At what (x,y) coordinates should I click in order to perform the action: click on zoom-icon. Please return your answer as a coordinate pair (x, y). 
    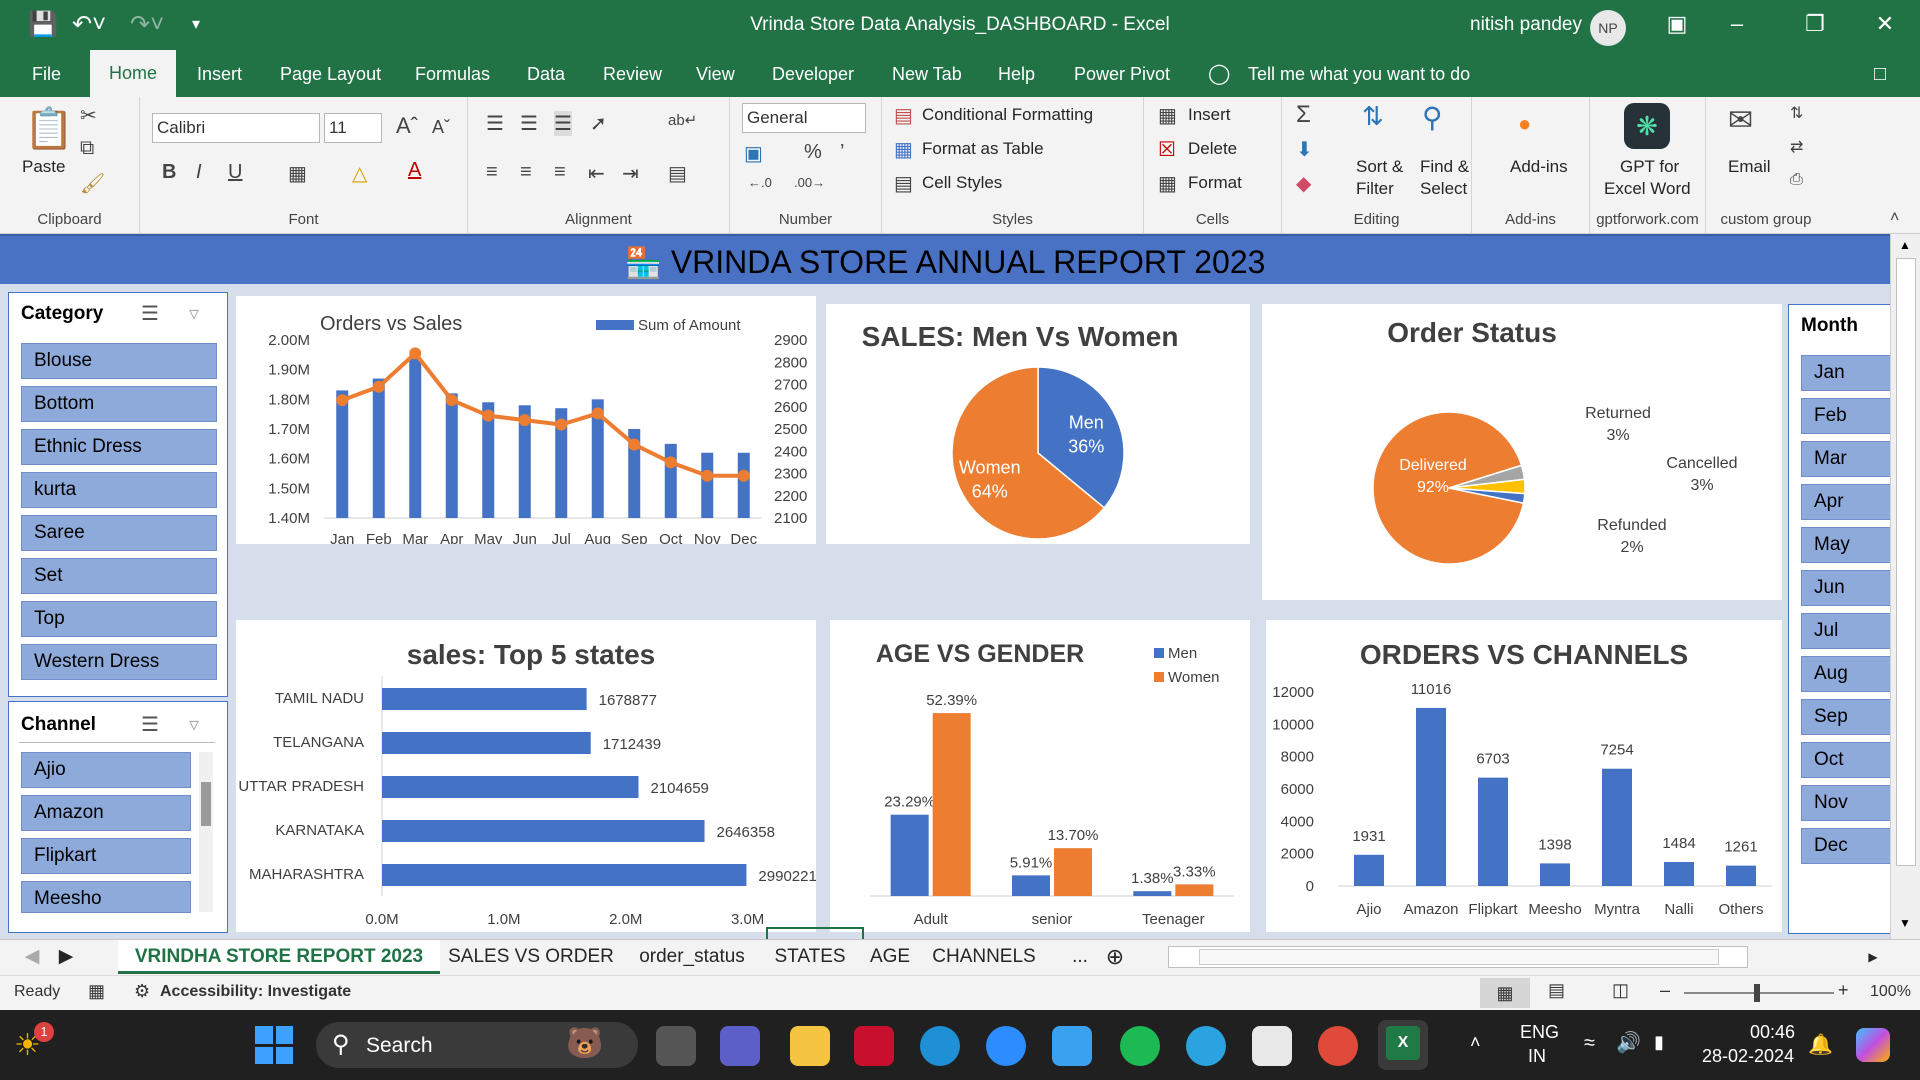
    Looking at the image, I should click on (1006, 1046).